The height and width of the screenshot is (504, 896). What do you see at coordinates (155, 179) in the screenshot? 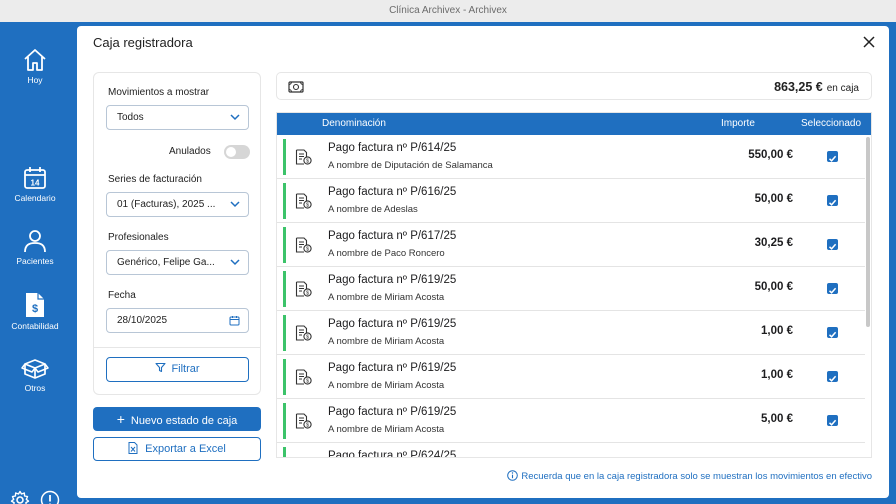
I see `series-label: Series de facturación` at bounding box center [155, 179].